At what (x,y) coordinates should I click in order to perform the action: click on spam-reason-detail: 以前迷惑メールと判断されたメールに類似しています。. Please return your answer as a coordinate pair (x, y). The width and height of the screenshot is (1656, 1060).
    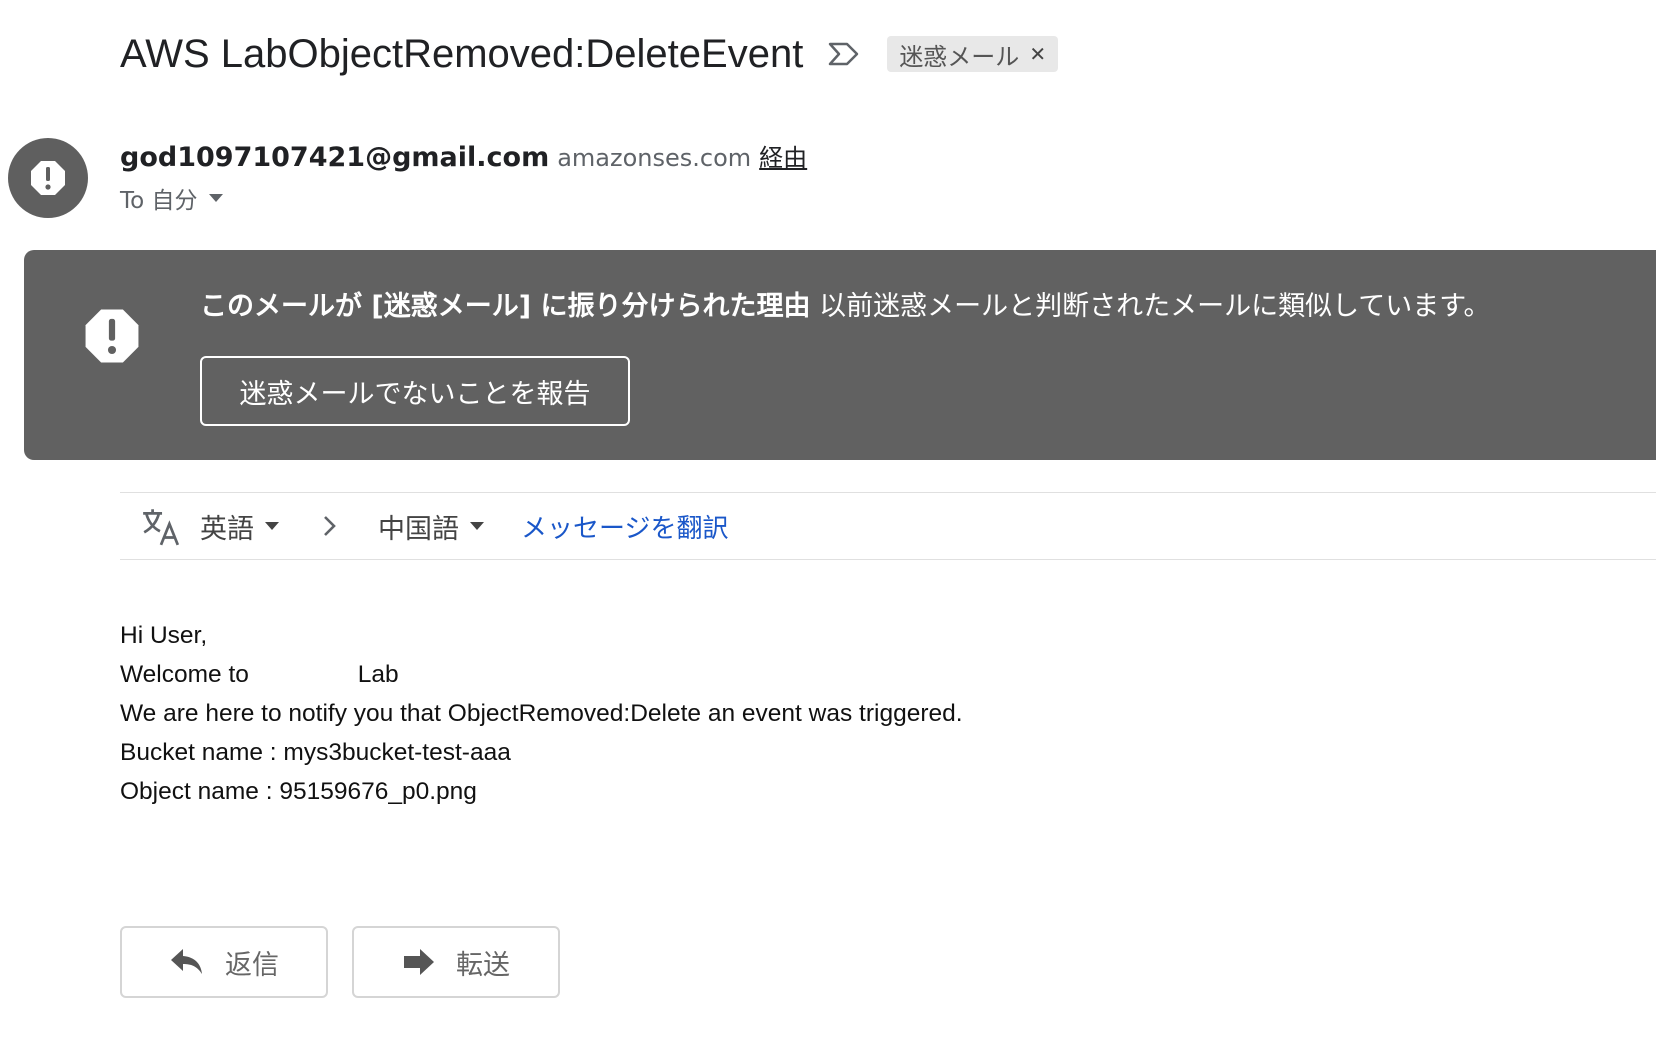
    Looking at the image, I should click on (1150, 306).